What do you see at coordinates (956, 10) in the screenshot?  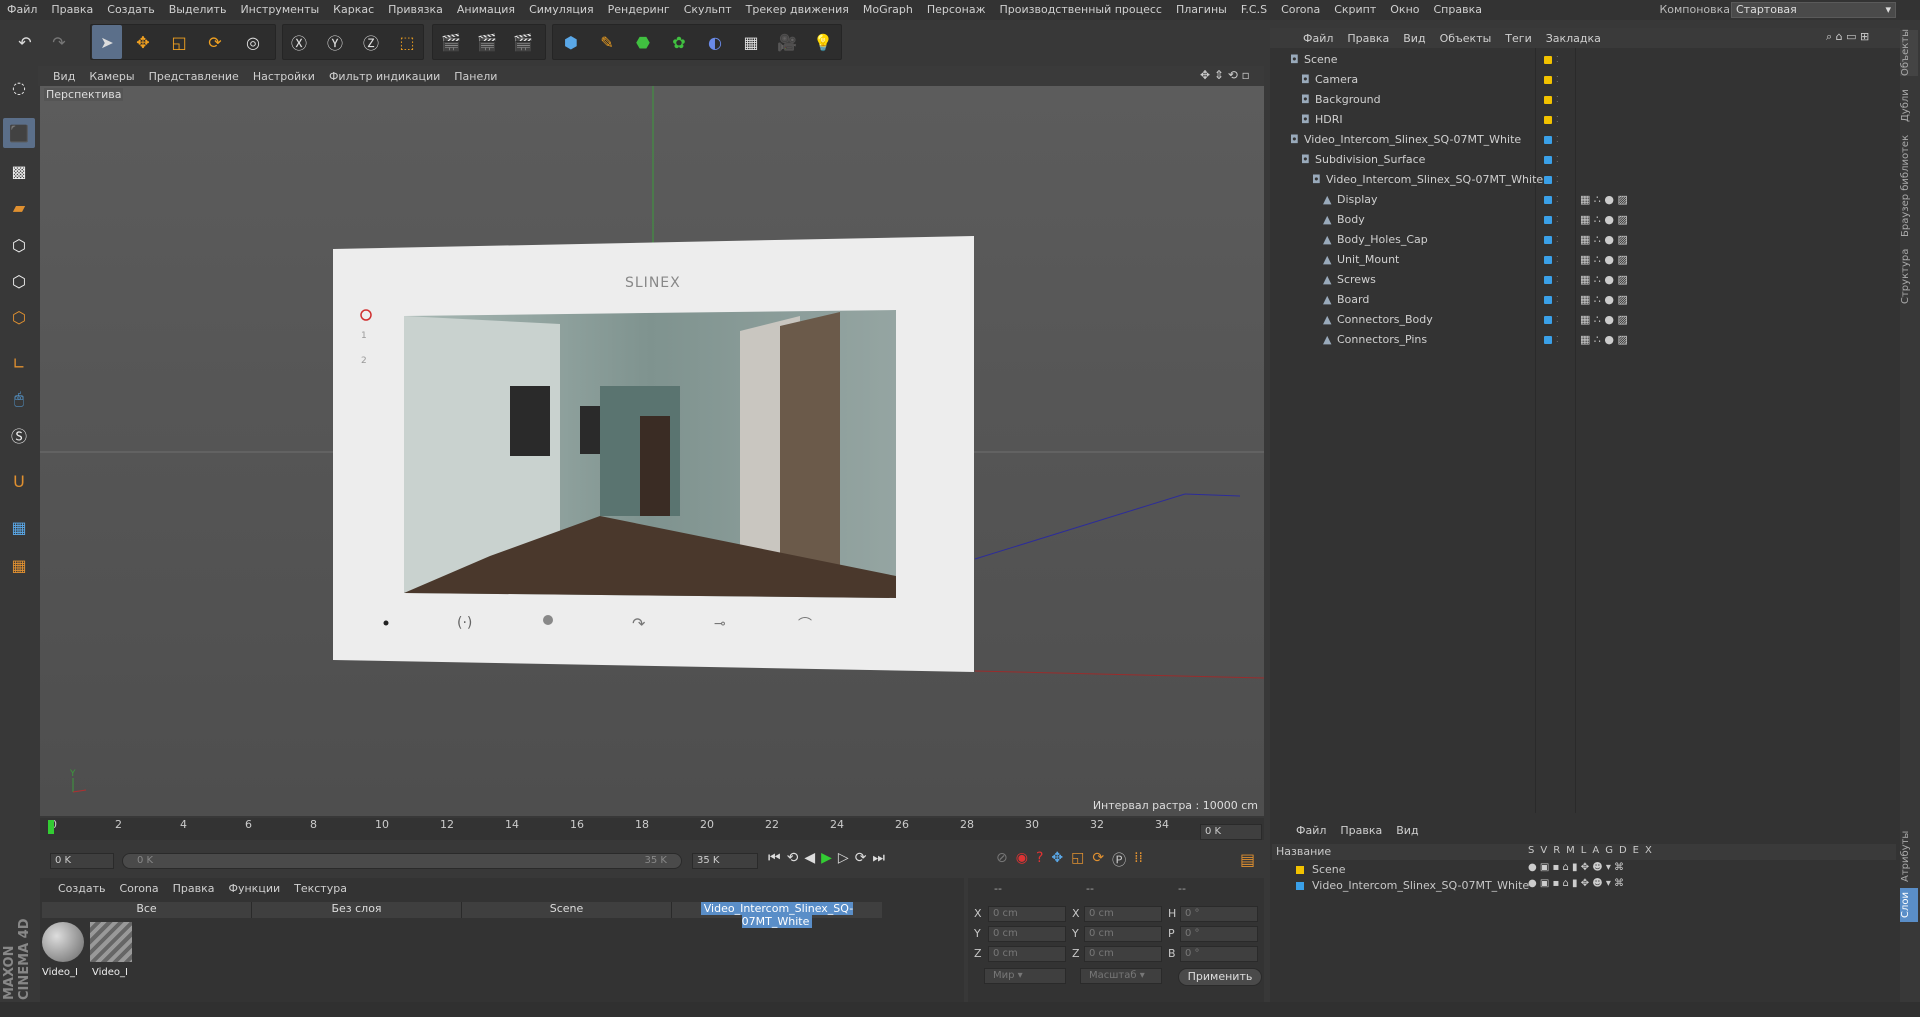 I see `menu-character: Персонаж` at bounding box center [956, 10].